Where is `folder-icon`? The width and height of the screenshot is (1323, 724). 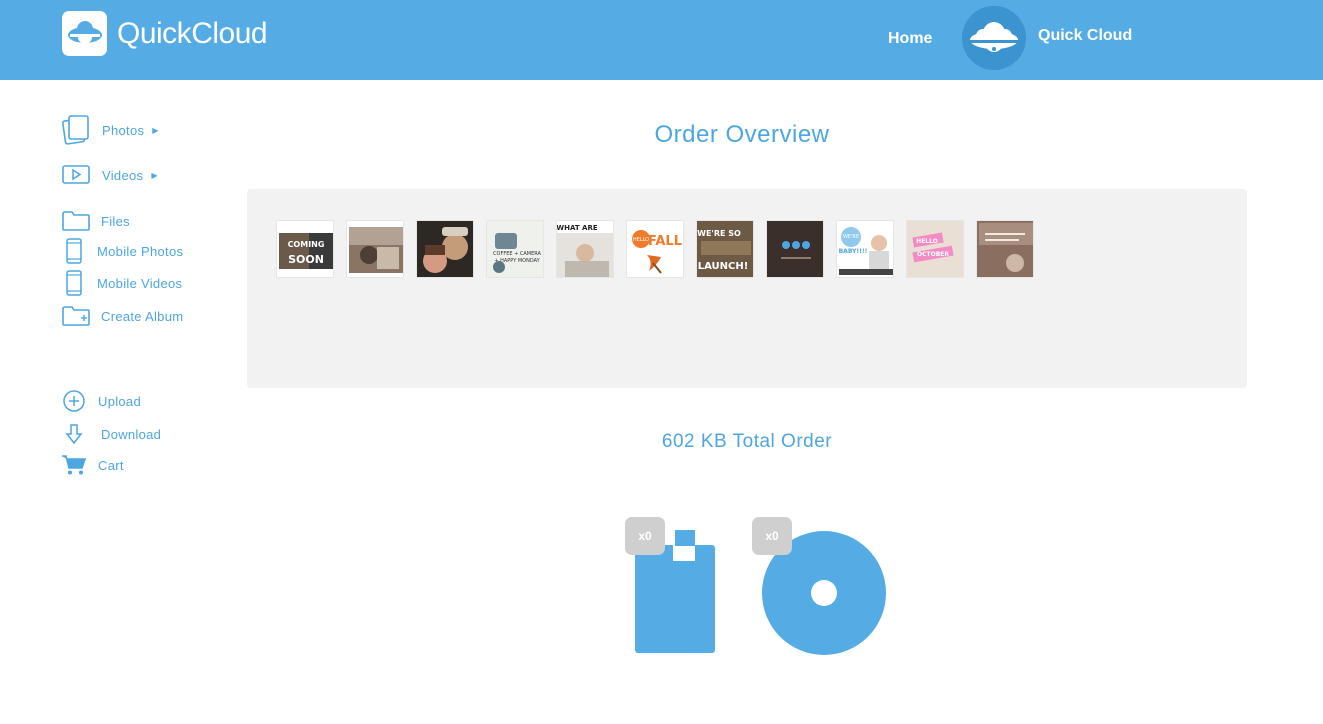 folder-icon is located at coordinates (76, 221).